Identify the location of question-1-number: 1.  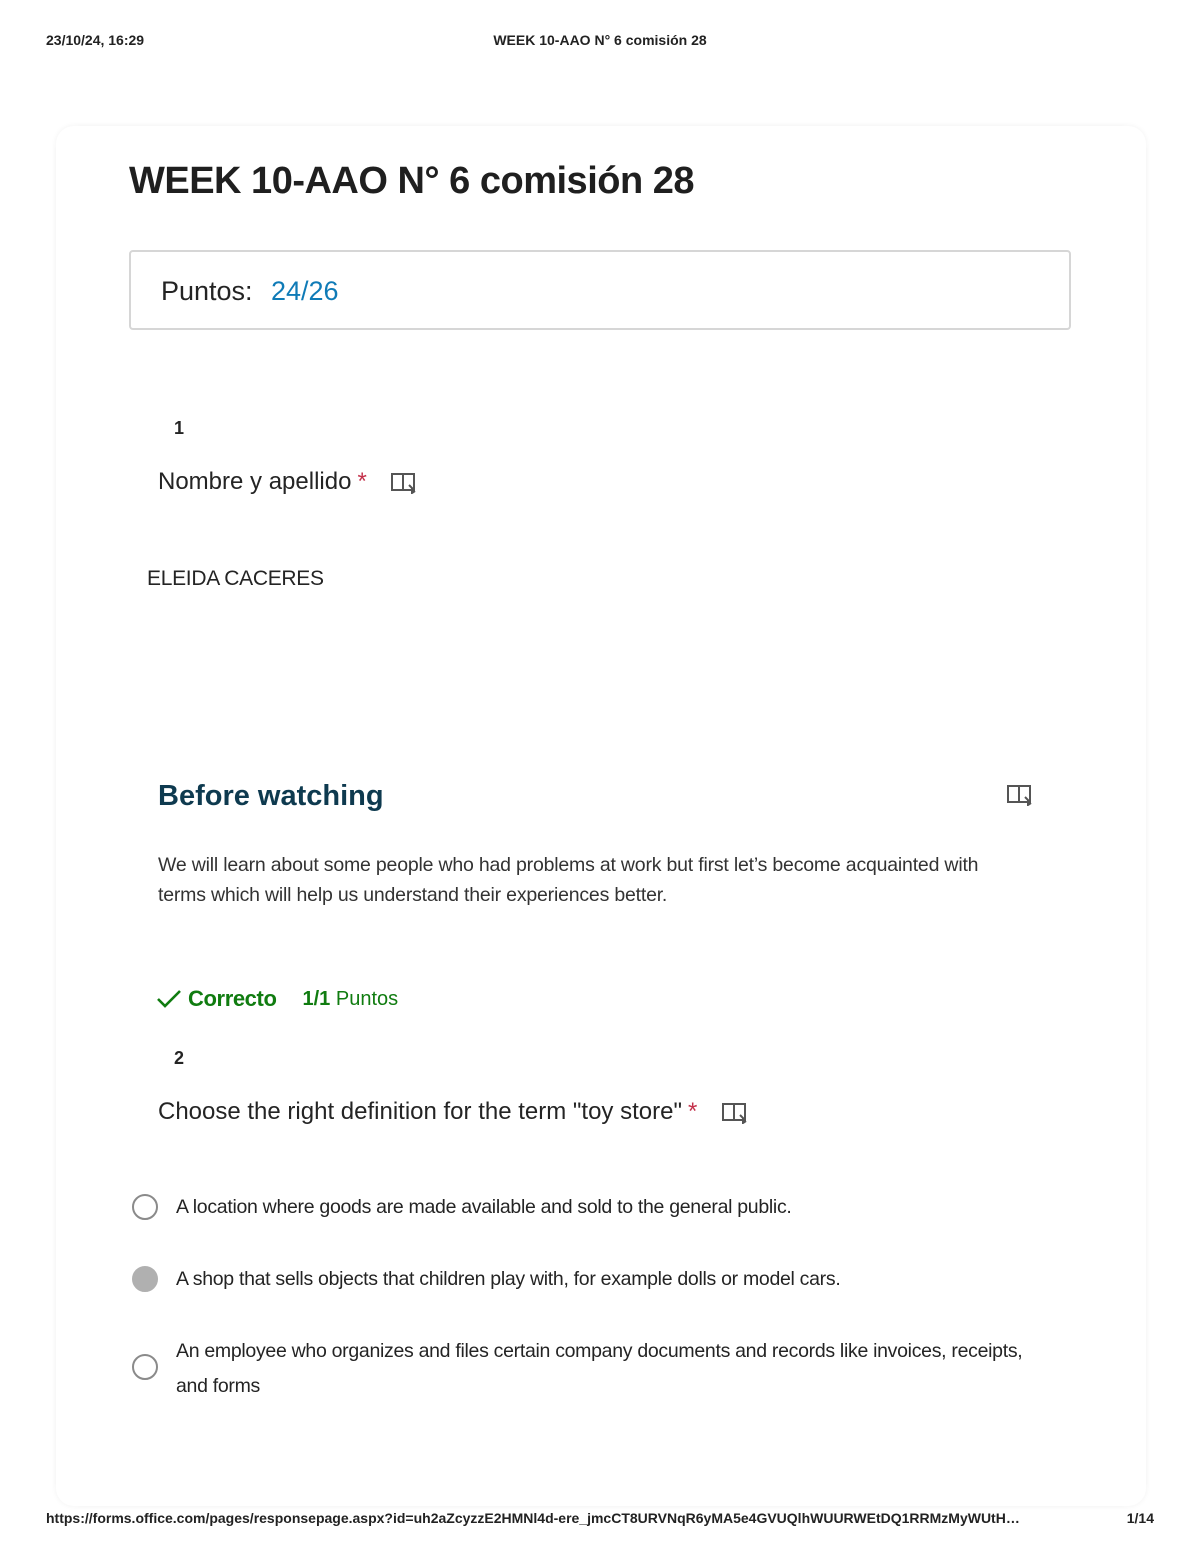
(179, 428).